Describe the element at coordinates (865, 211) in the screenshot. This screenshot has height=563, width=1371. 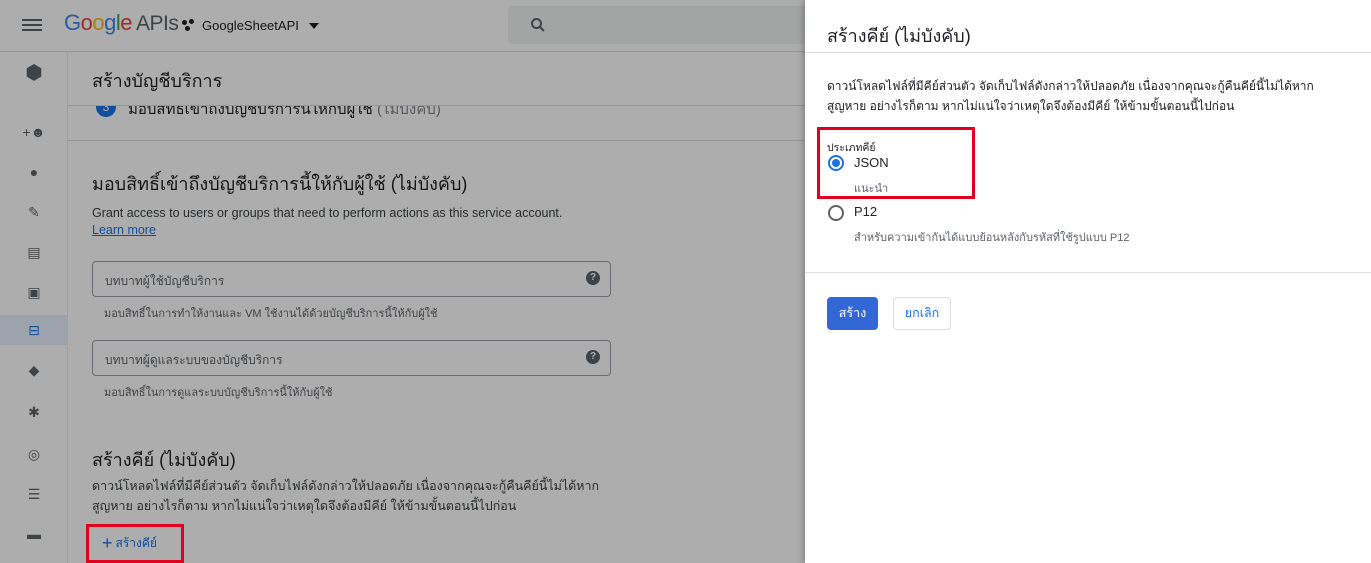
I see `p12-label: P12` at that location.